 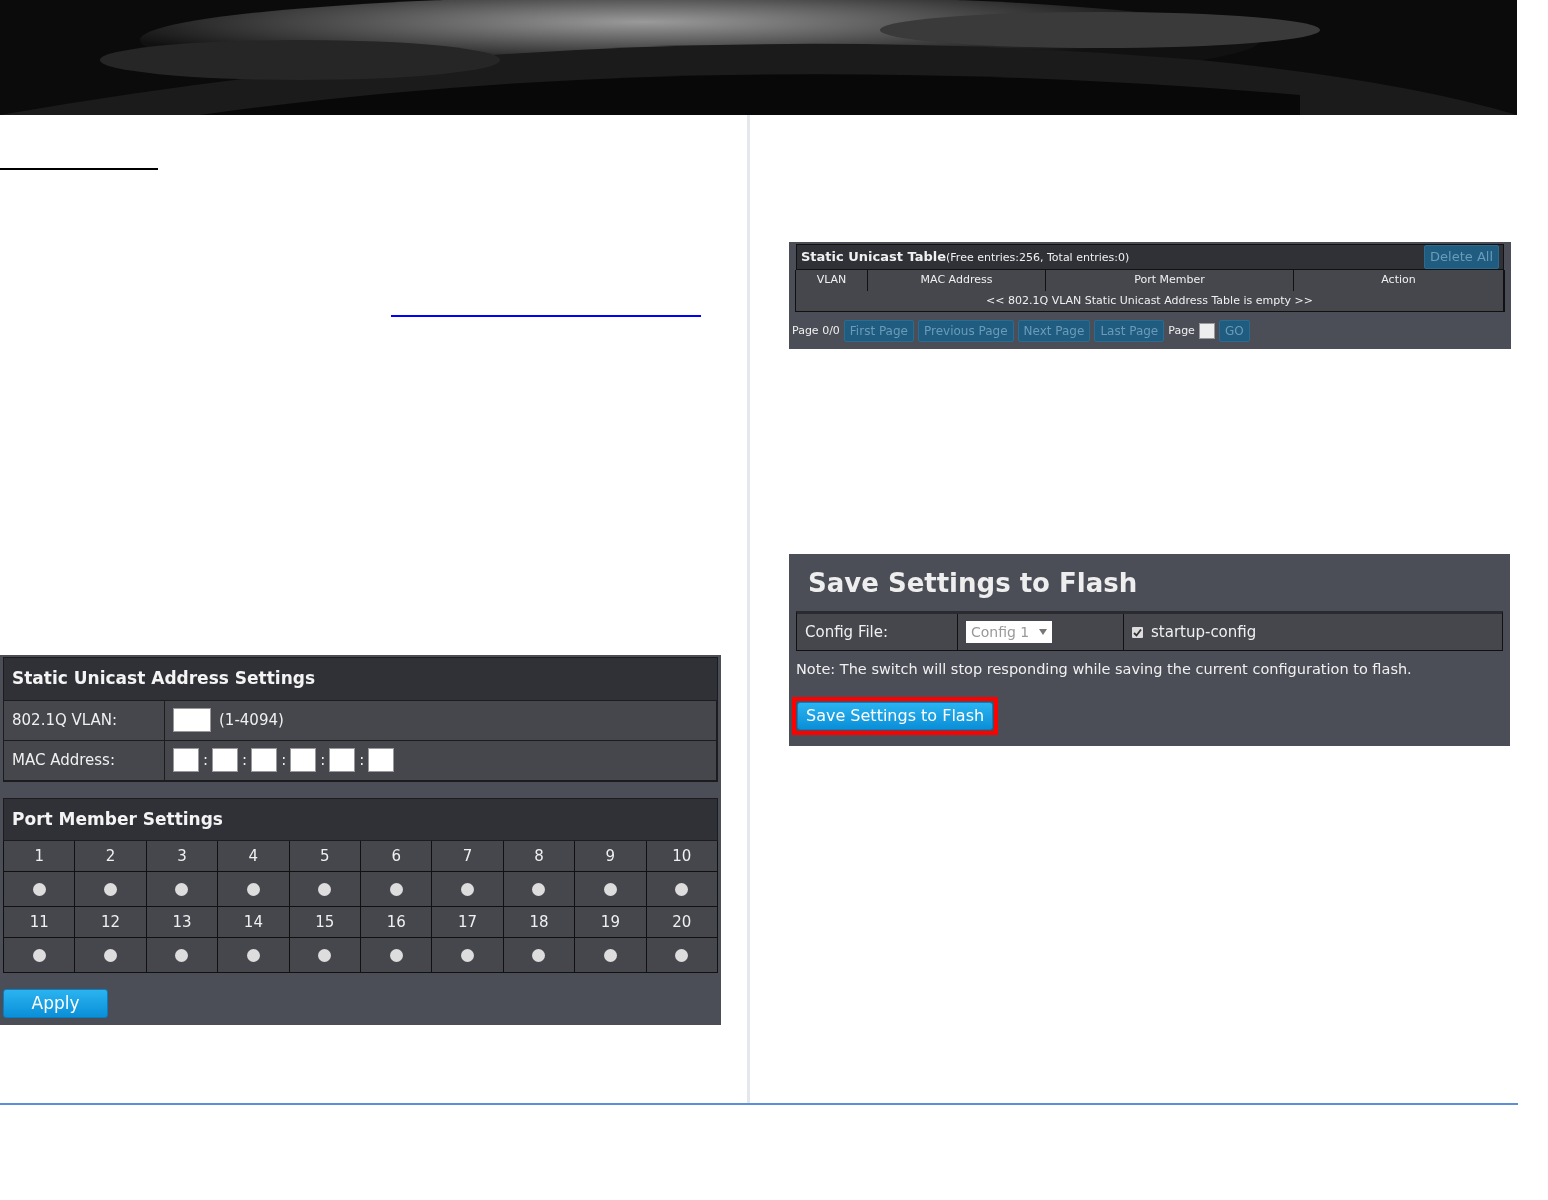 What do you see at coordinates (610, 856) in the screenshot?
I see `port-number: 9` at bounding box center [610, 856].